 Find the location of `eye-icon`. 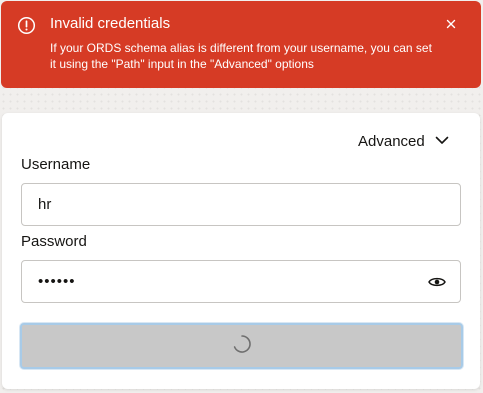

eye-icon is located at coordinates (437, 282).